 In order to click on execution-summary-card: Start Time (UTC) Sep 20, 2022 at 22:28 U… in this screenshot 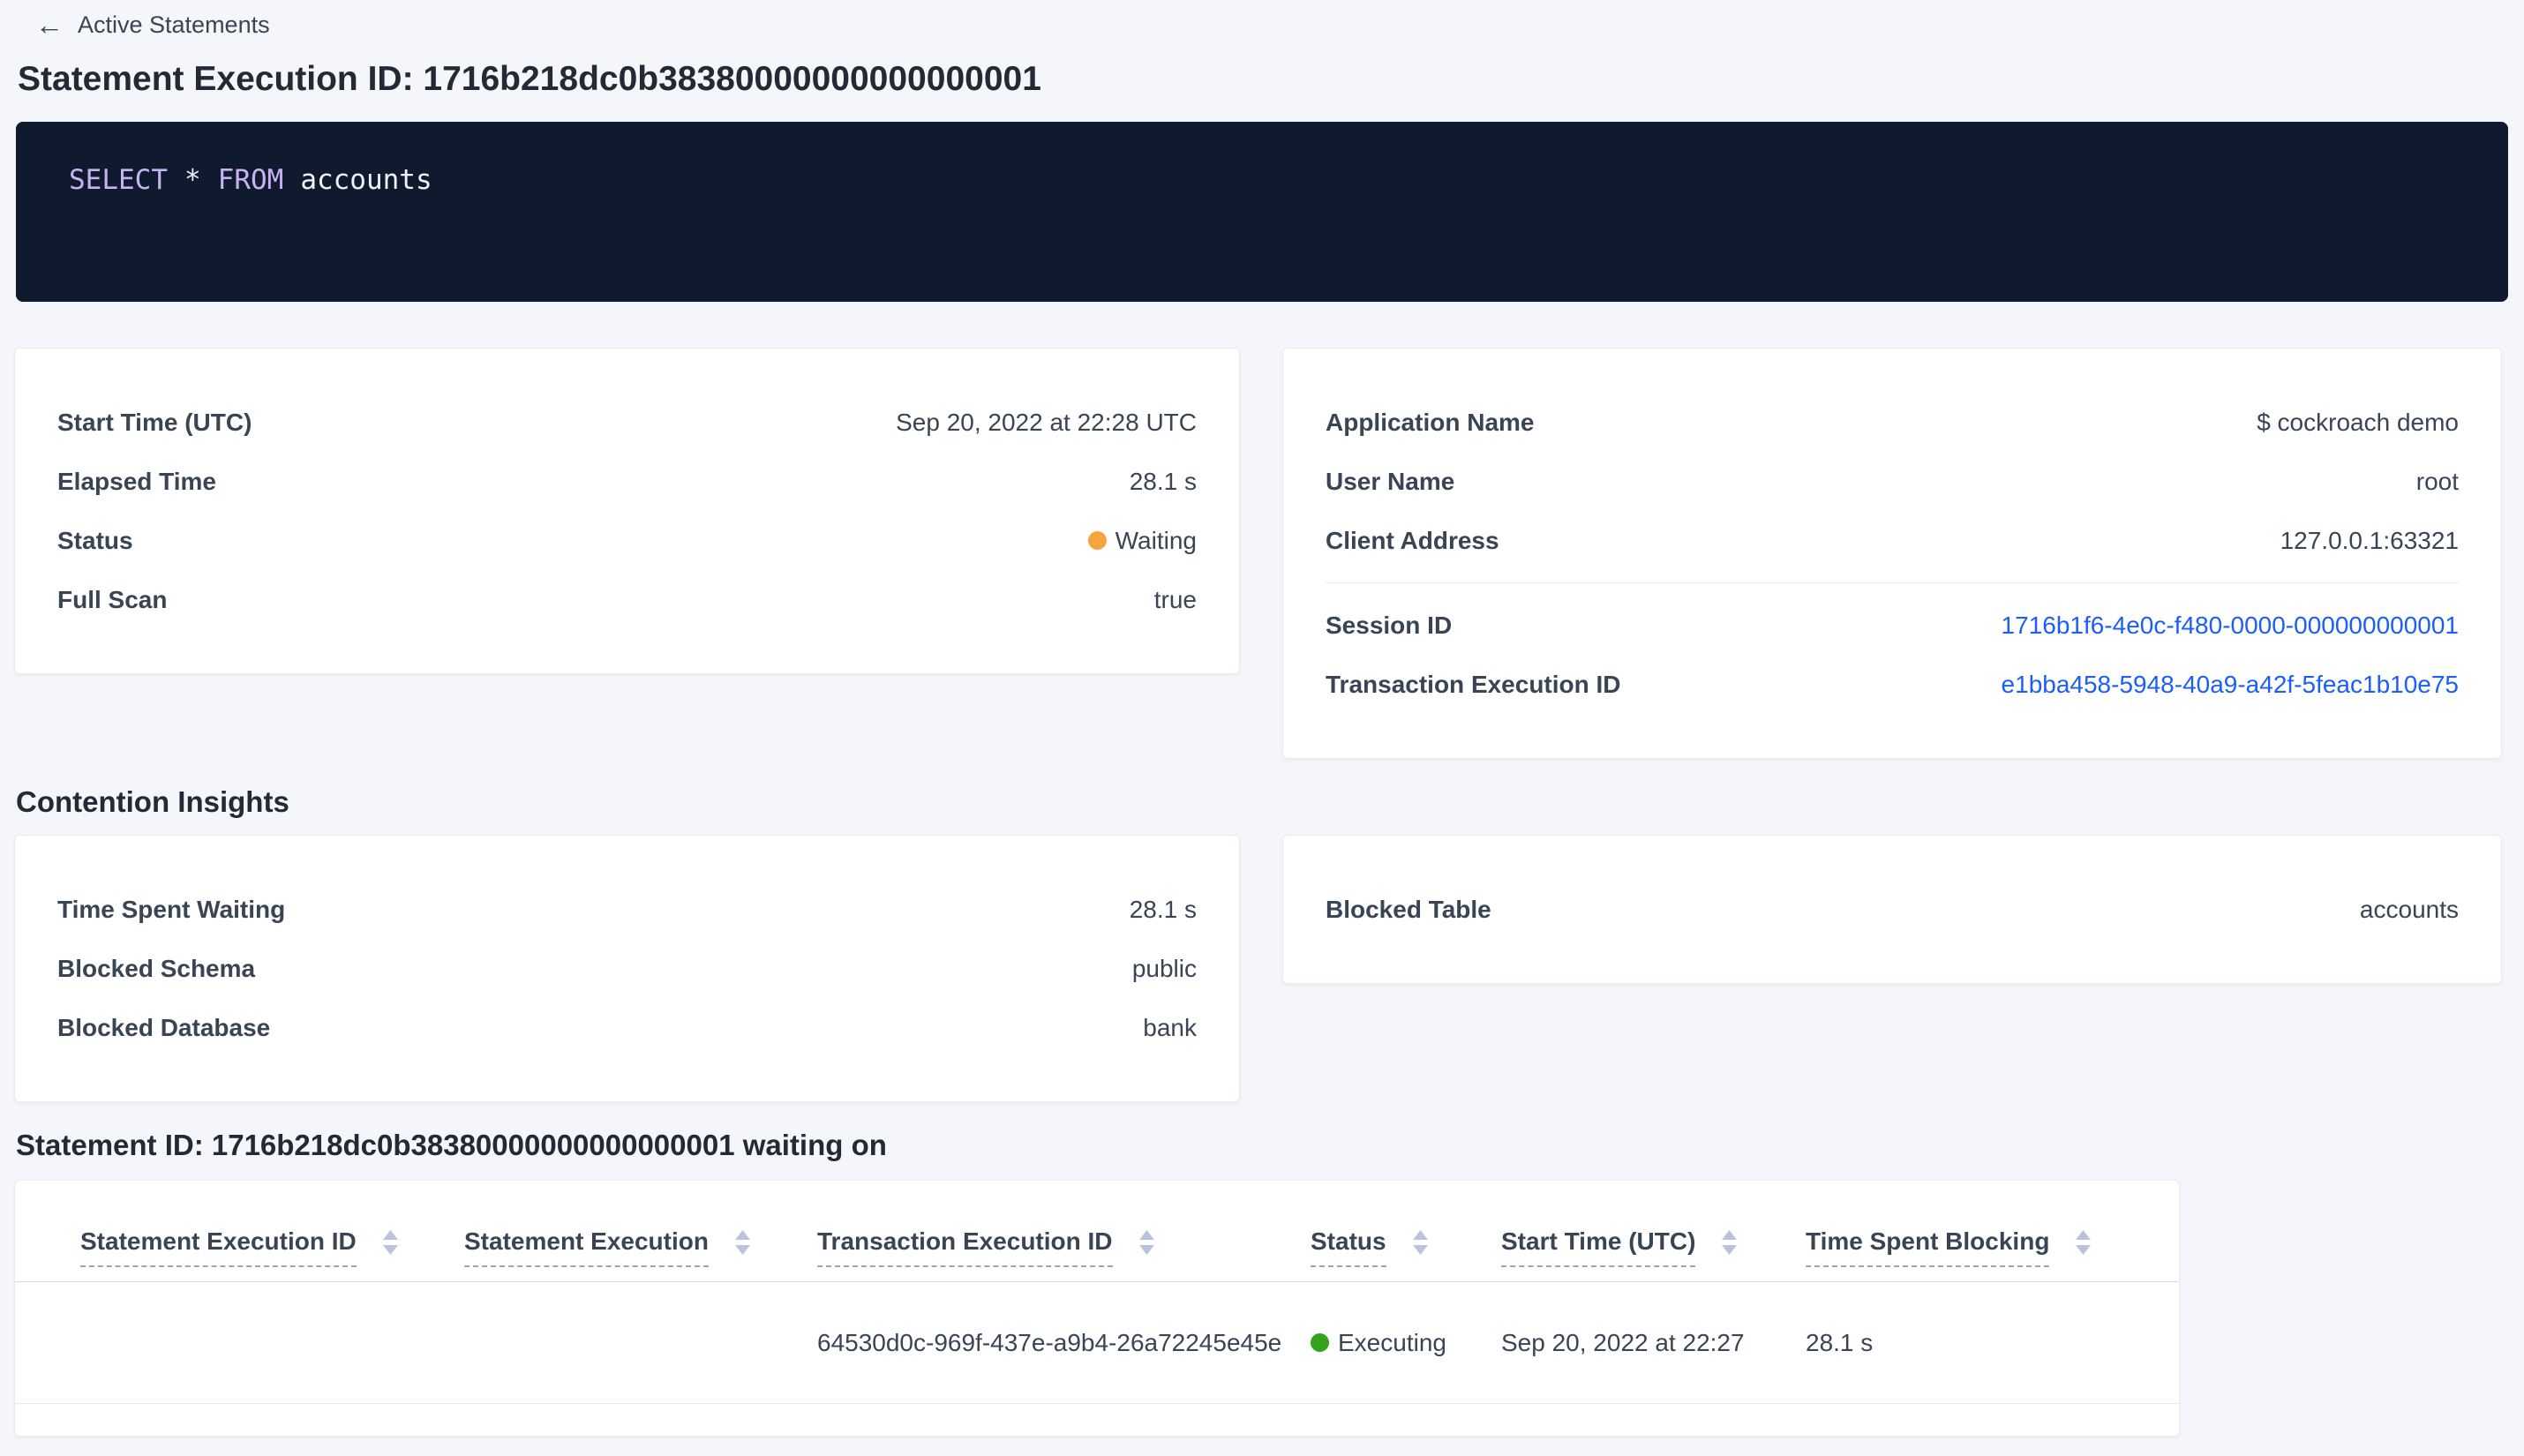, I will do `click(627, 511)`.